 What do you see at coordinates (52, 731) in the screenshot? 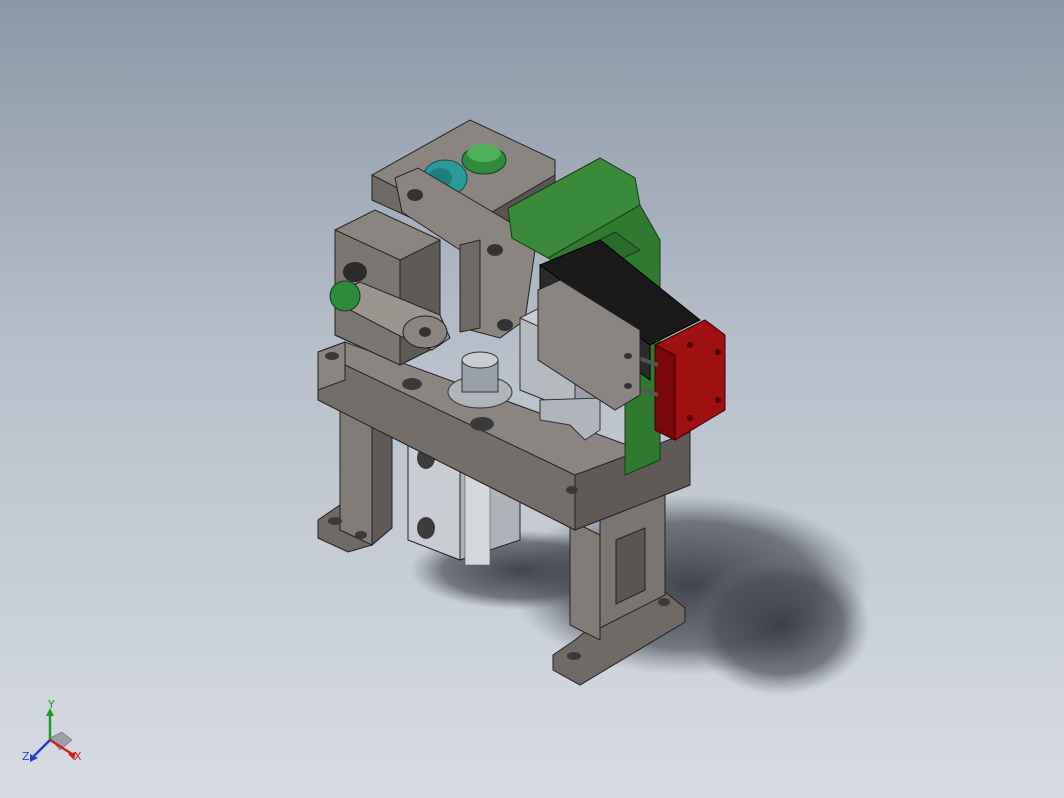
I see `axis-triad: Y X Z` at bounding box center [52, 731].